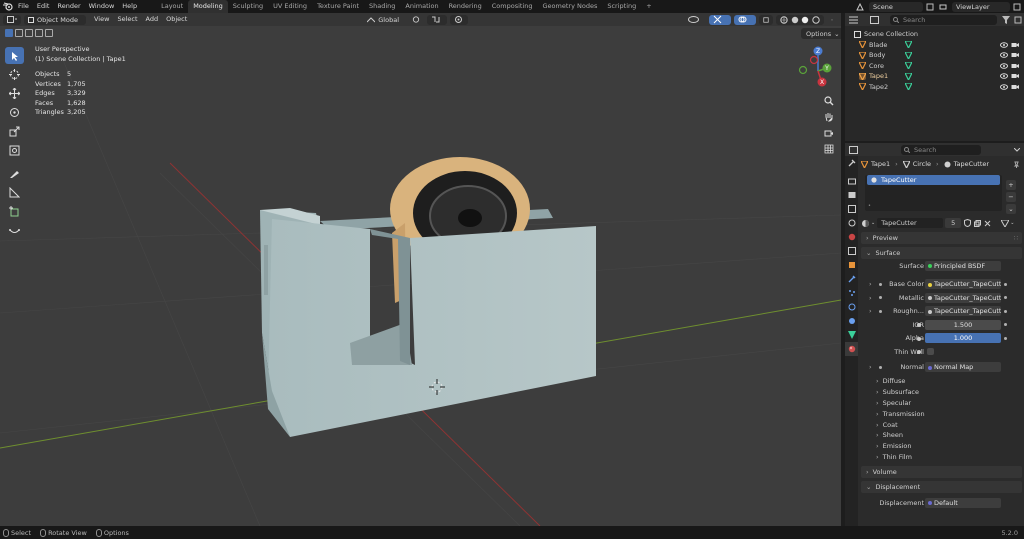 The image size is (1024, 539). What do you see at coordinates (934, 45) in the screenshot?
I see `tree-row-blade: Blade` at bounding box center [934, 45].